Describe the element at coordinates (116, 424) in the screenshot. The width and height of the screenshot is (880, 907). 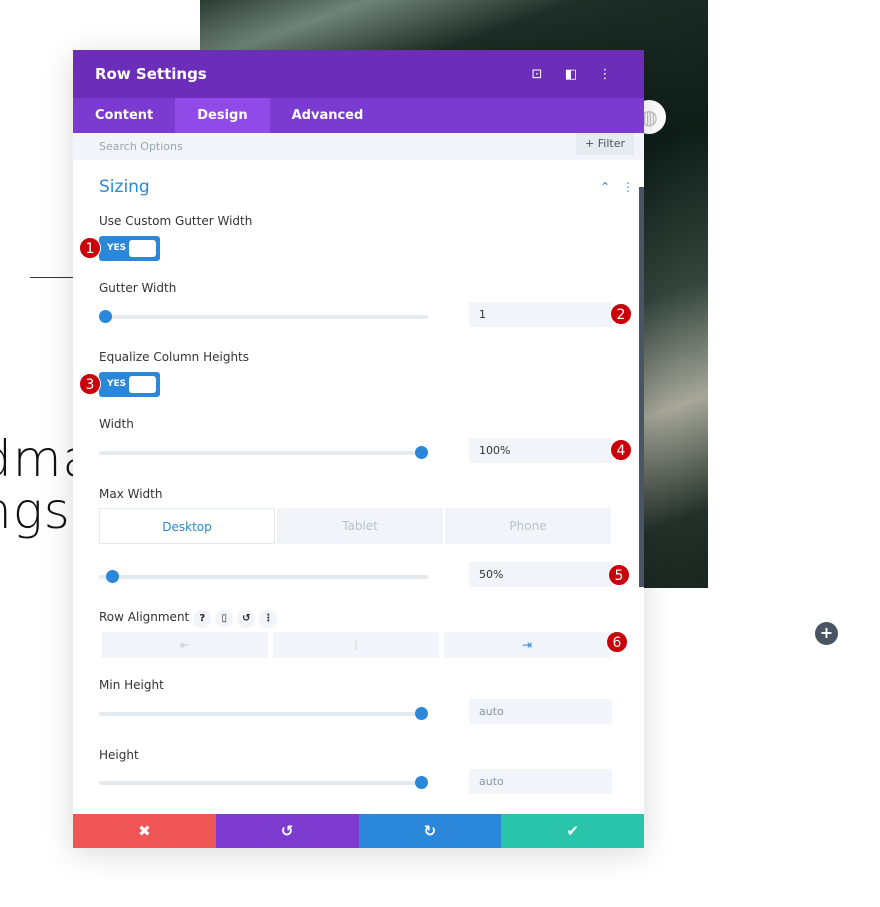
I see `field-label: Width` at that location.